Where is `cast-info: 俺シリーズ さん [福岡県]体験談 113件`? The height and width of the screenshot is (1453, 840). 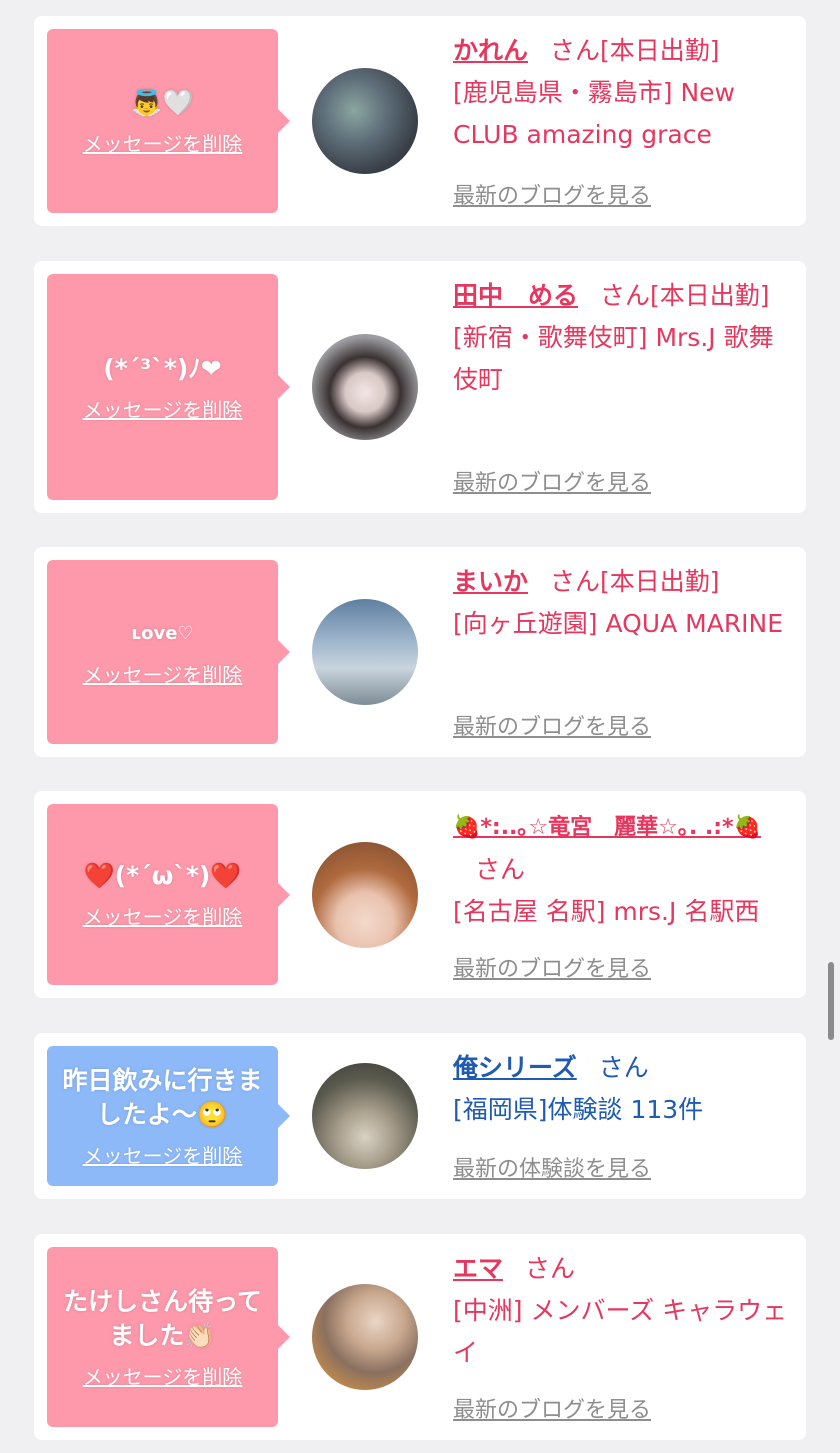 cast-info: 俺シリーズ さん [福岡県]体験談 113件 is located at coordinates (622, 1089).